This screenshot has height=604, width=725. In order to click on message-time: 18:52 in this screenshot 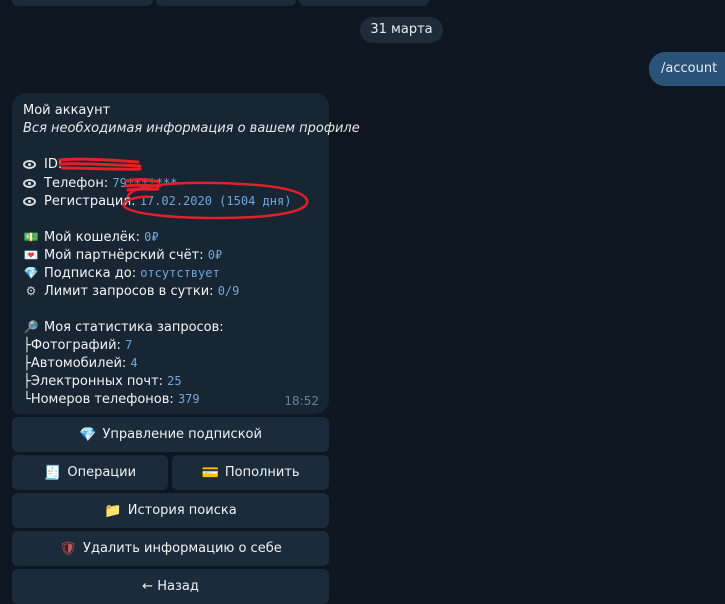, I will do `click(301, 401)`.